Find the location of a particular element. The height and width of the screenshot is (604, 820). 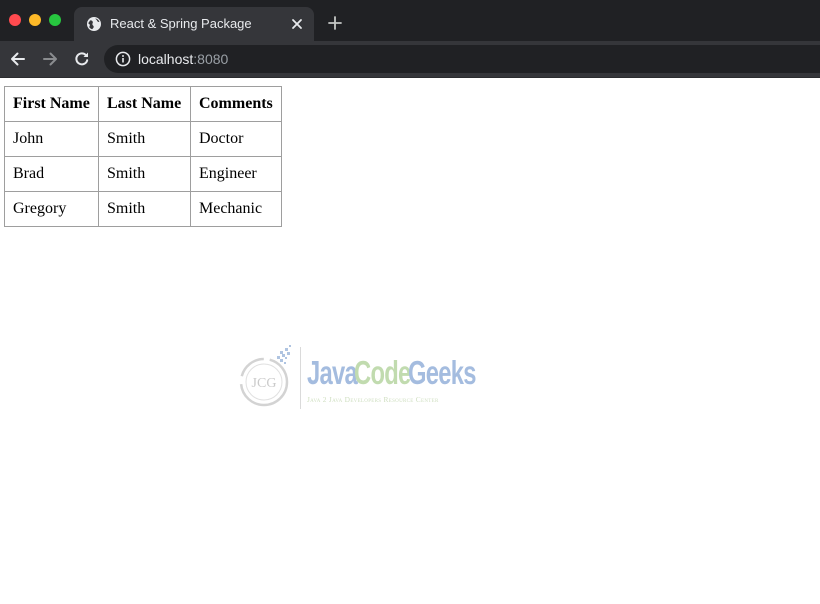

cell-first-name: Brad is located at coordinates (51, 174).